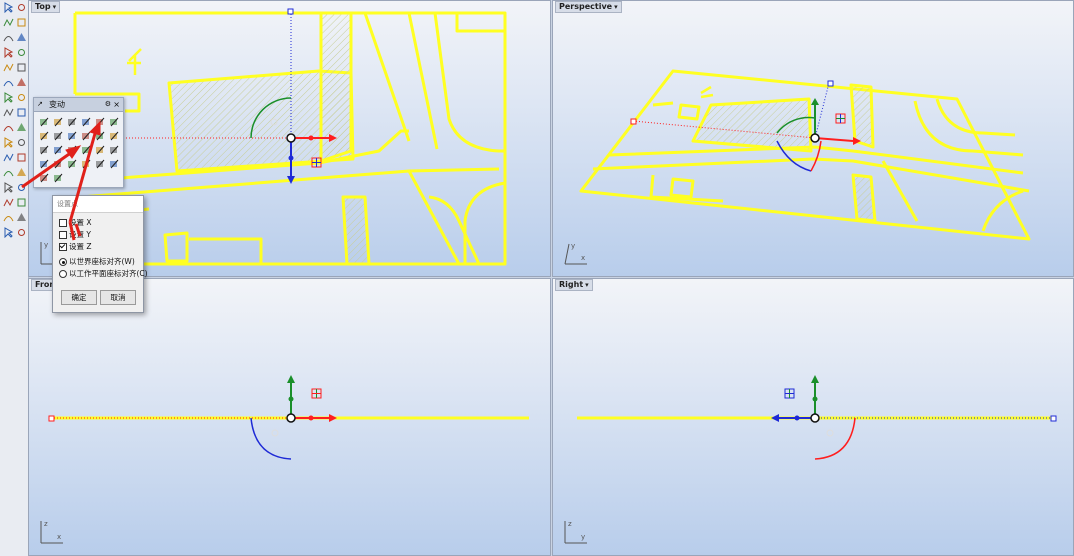  Describe the element at coordinates (21, 52) in the screenshot. I see `rectangle-icon` at that location.